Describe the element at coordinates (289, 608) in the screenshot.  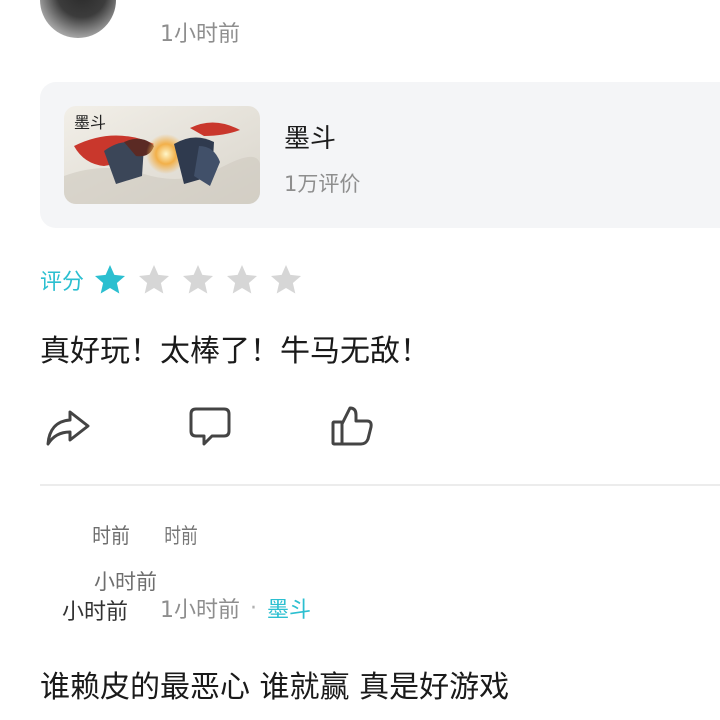
I see `next-review-game-link: 墨斗` at that location.